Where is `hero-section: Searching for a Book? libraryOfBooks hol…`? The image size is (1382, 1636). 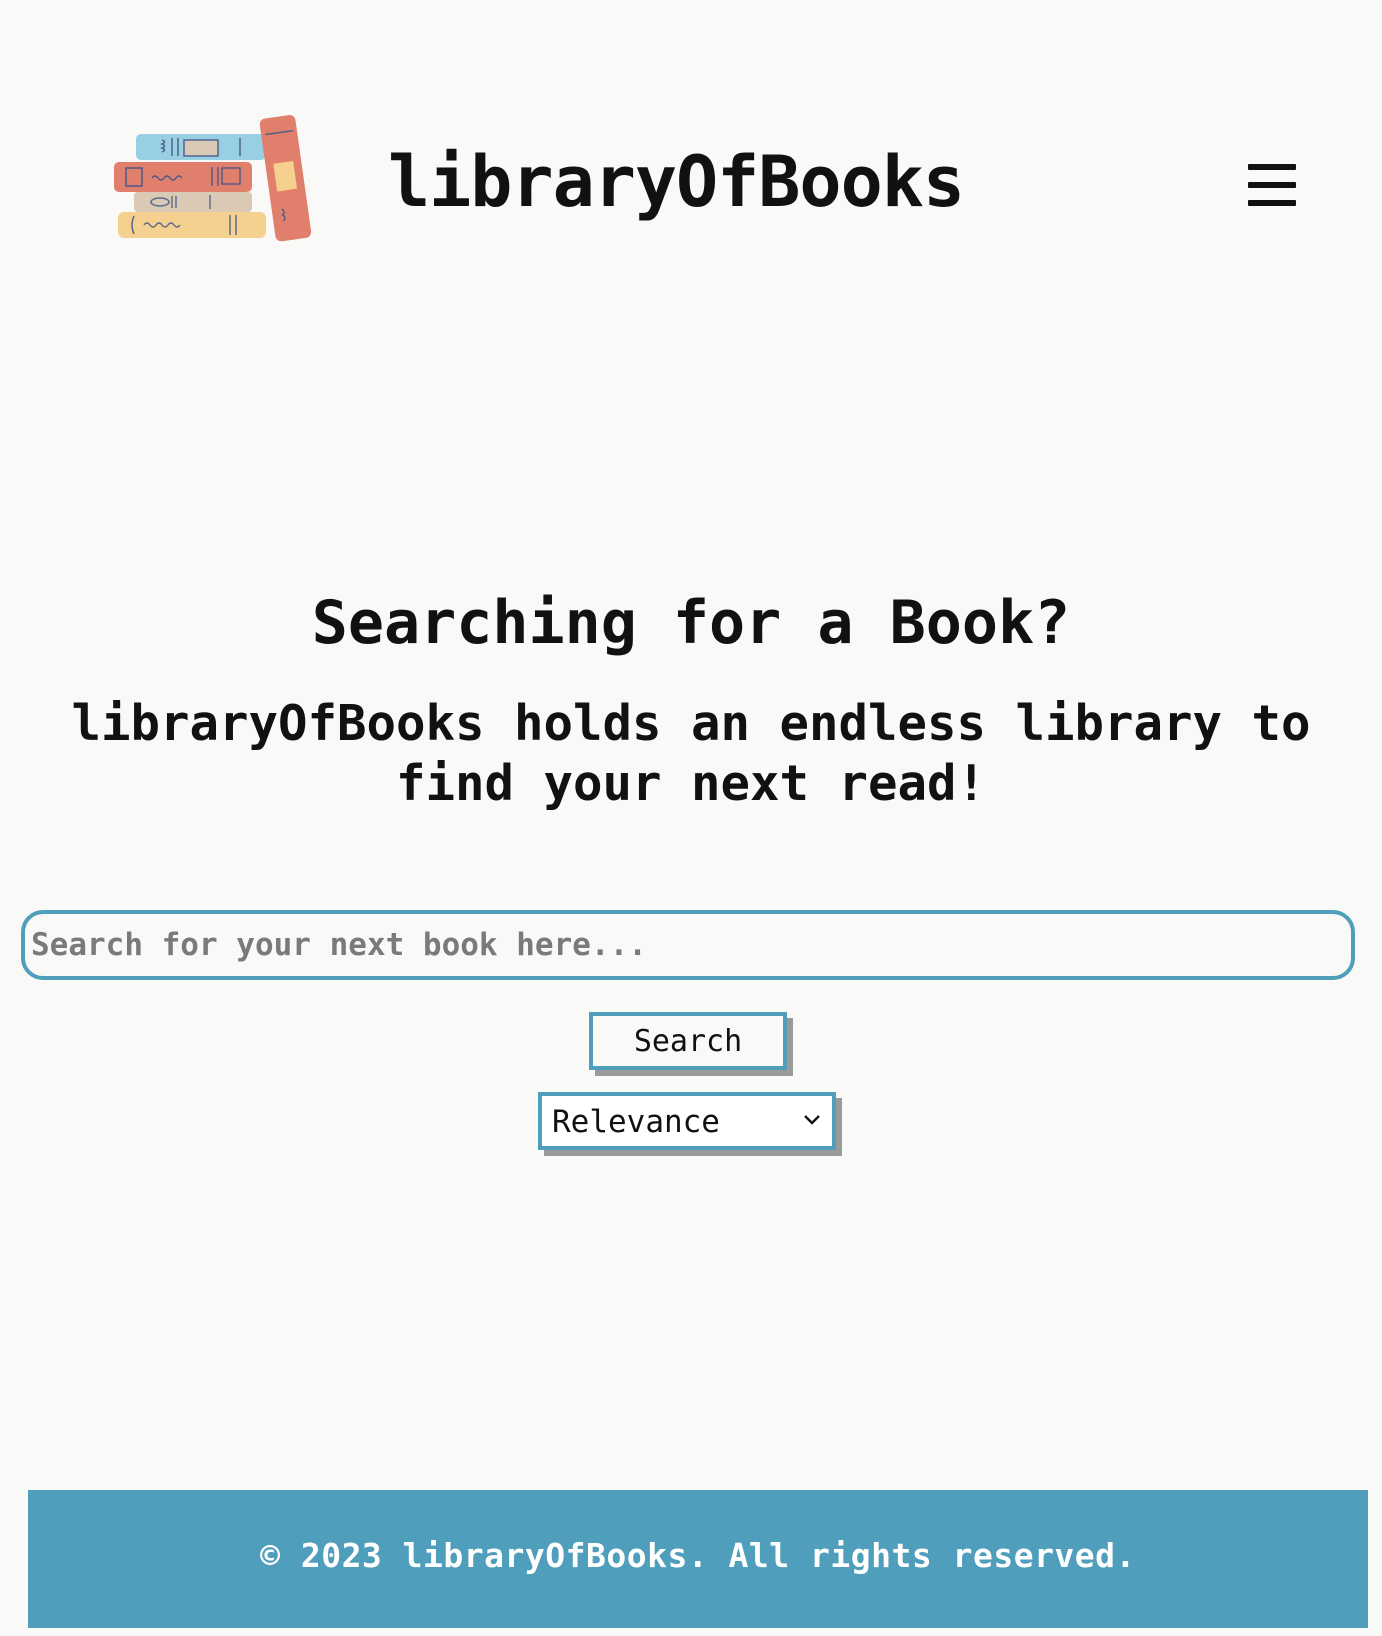 hero-section: Searching for a Book? libraryOfBooks hol… is located at coordinates (691, 697).